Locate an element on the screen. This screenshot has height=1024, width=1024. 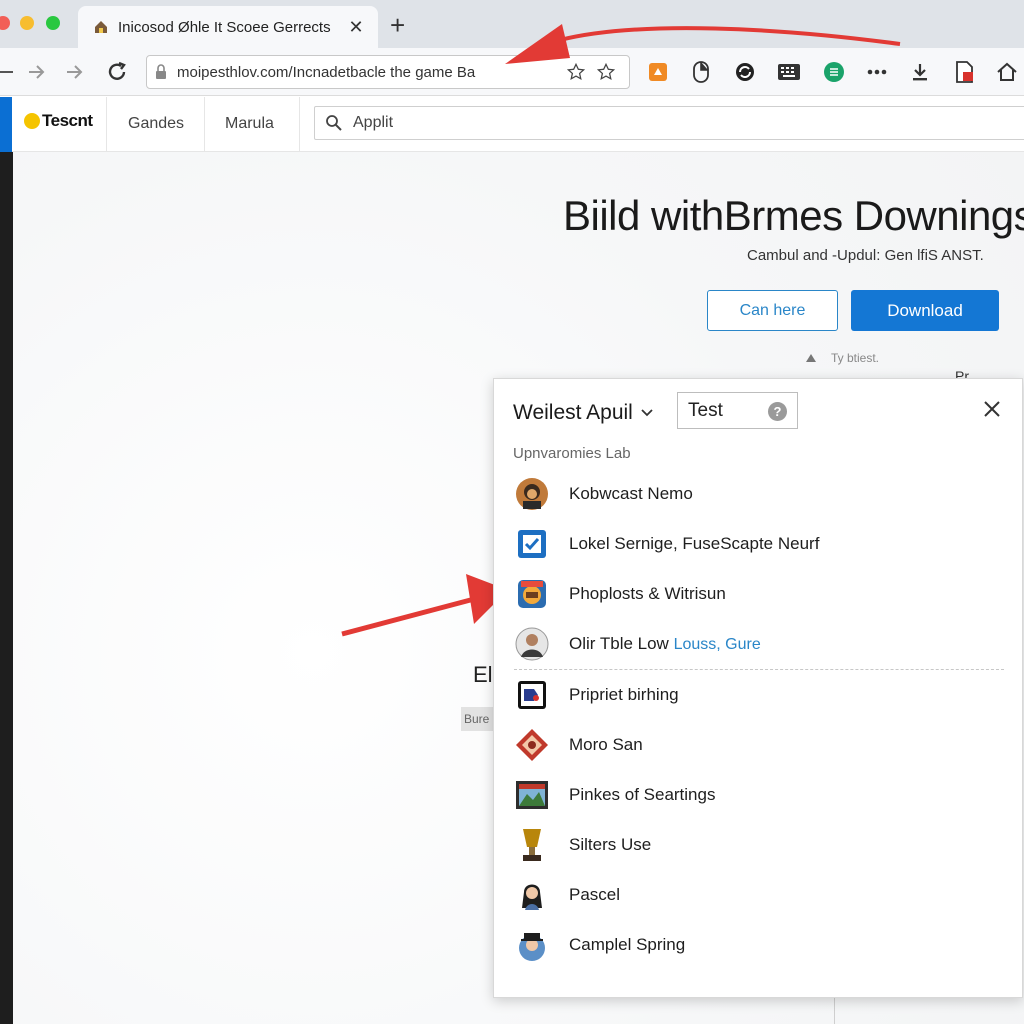
panel-select-value: Test is located at coordinates (705, 410).